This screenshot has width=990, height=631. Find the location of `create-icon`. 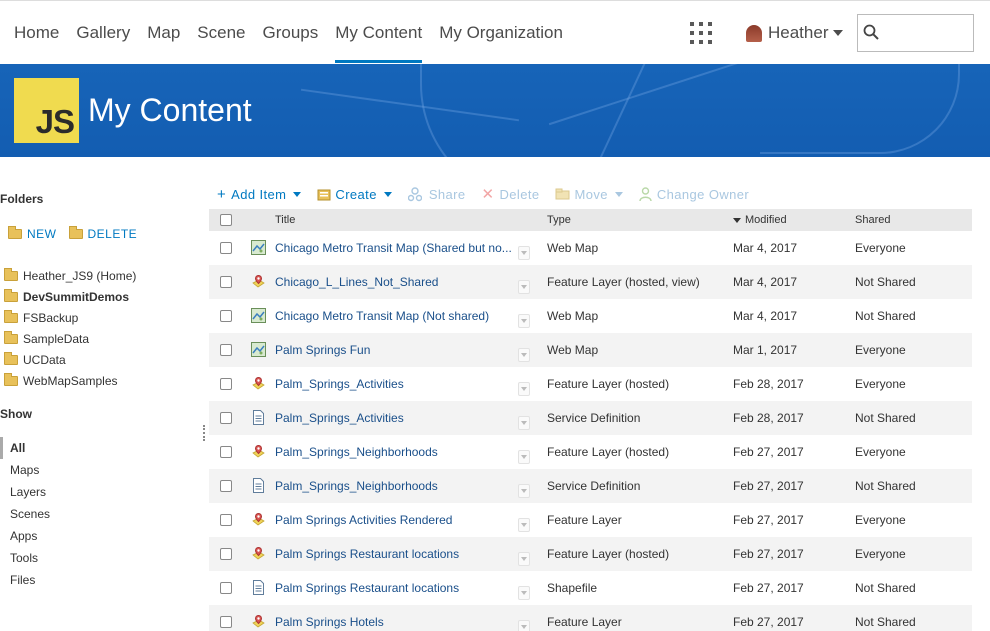

create-icon is located at coordinates (324, 194).